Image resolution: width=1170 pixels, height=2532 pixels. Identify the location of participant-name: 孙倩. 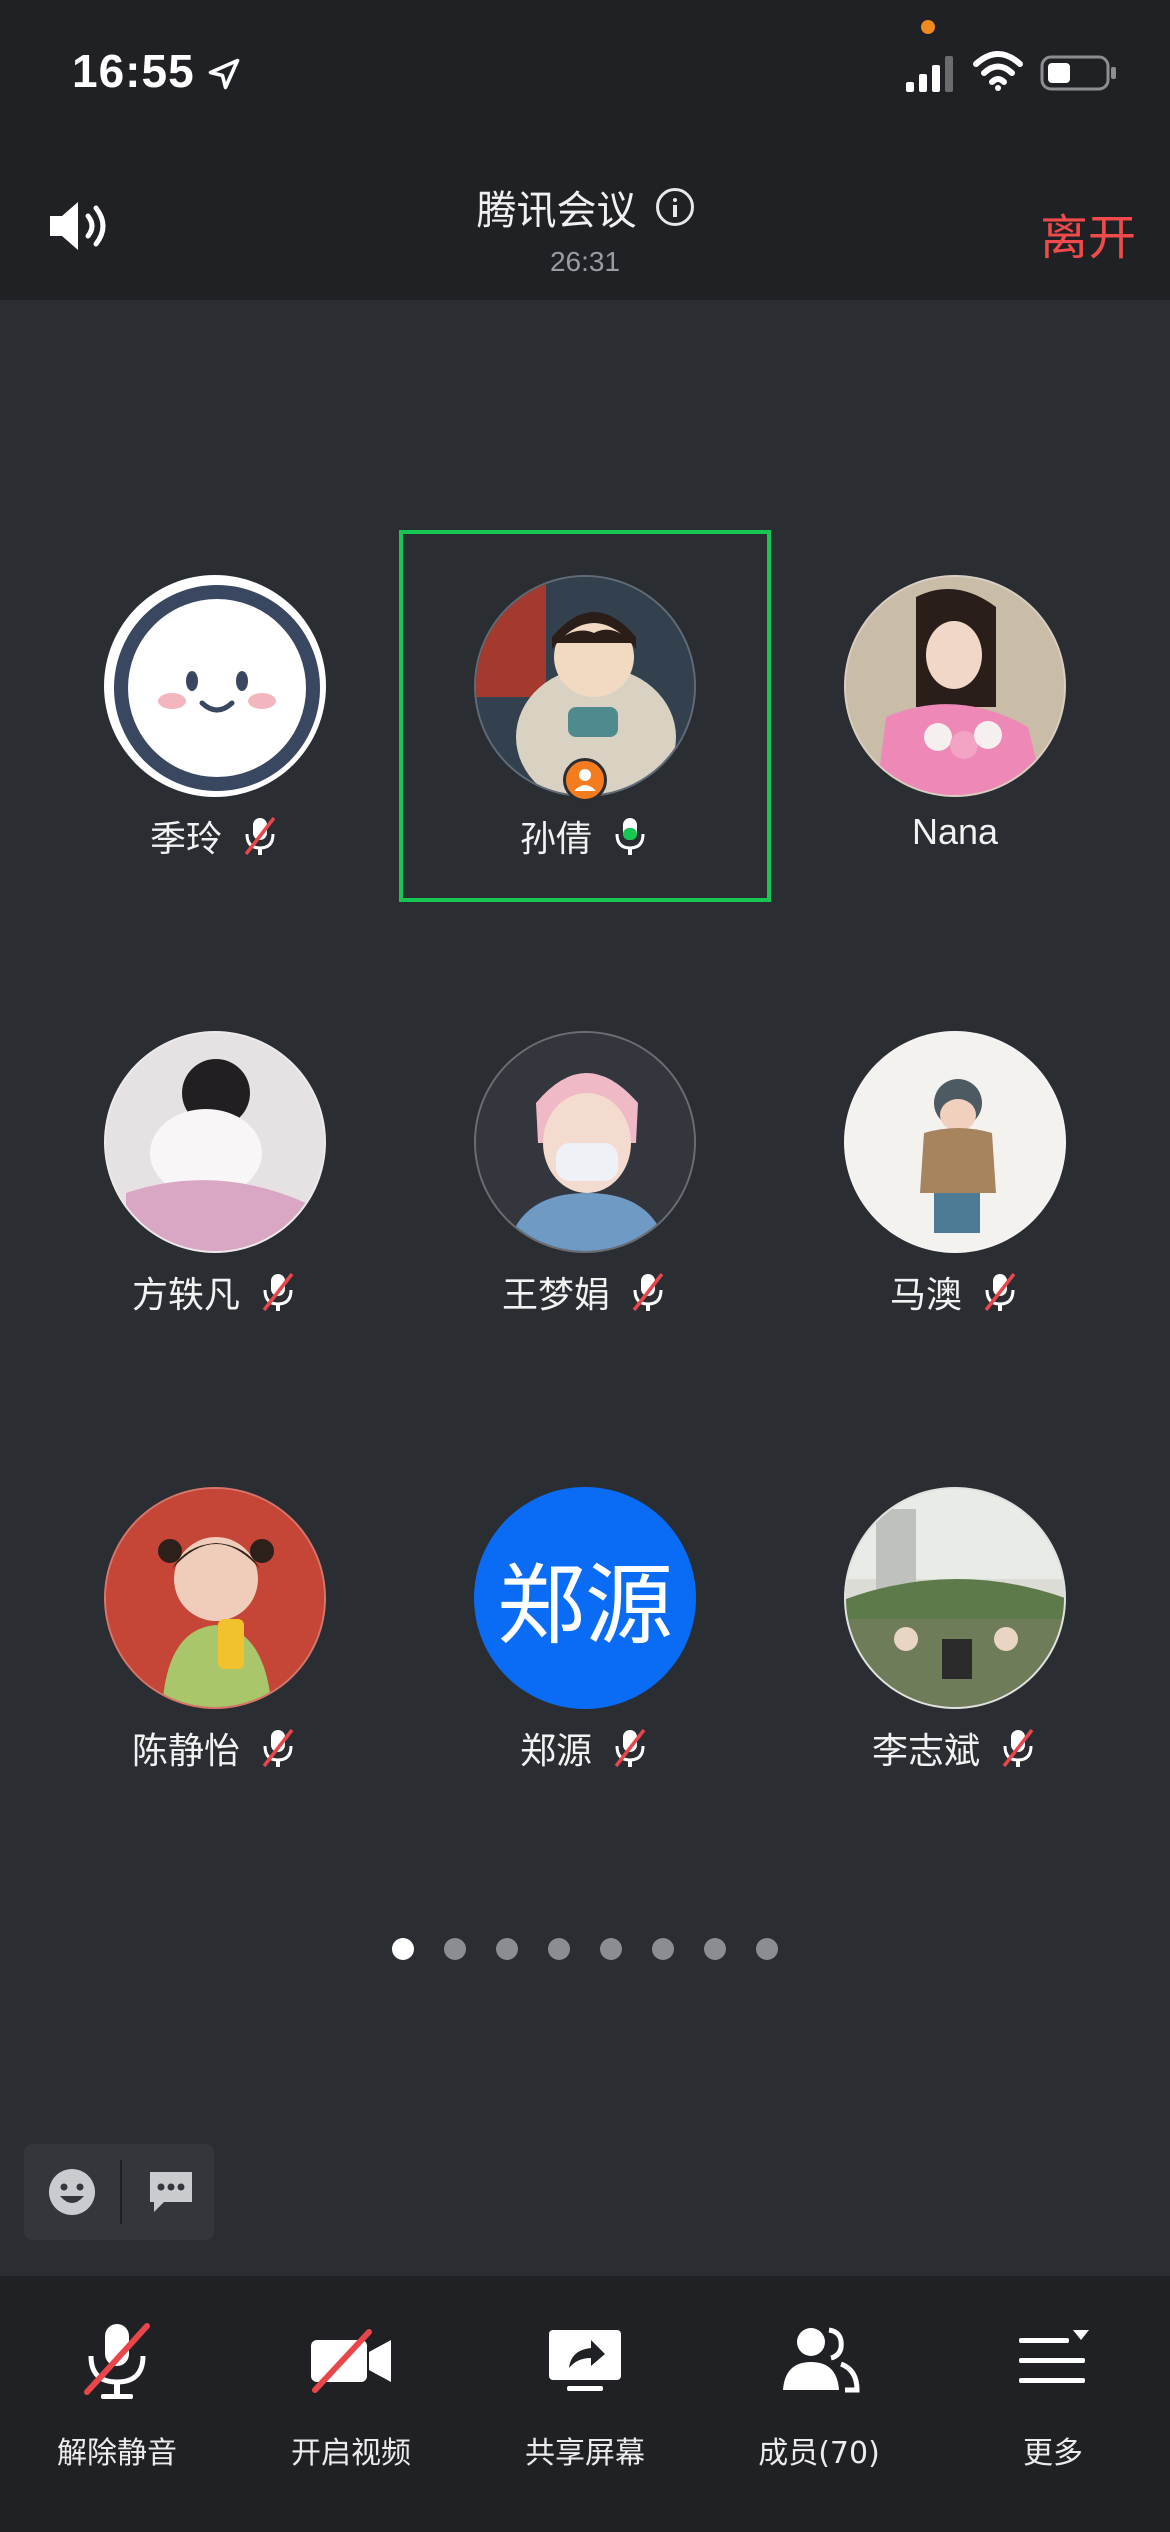
(555, 839).